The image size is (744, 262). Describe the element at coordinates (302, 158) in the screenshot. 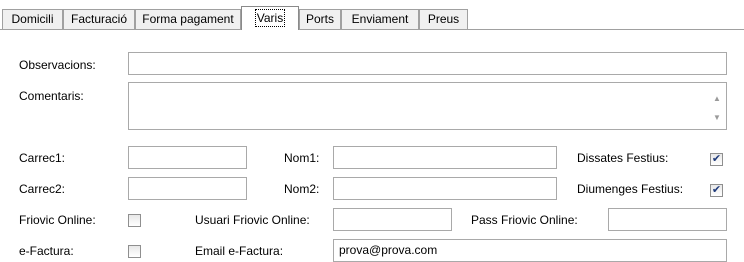

I see `nom1-label: Nom1:` at that location.